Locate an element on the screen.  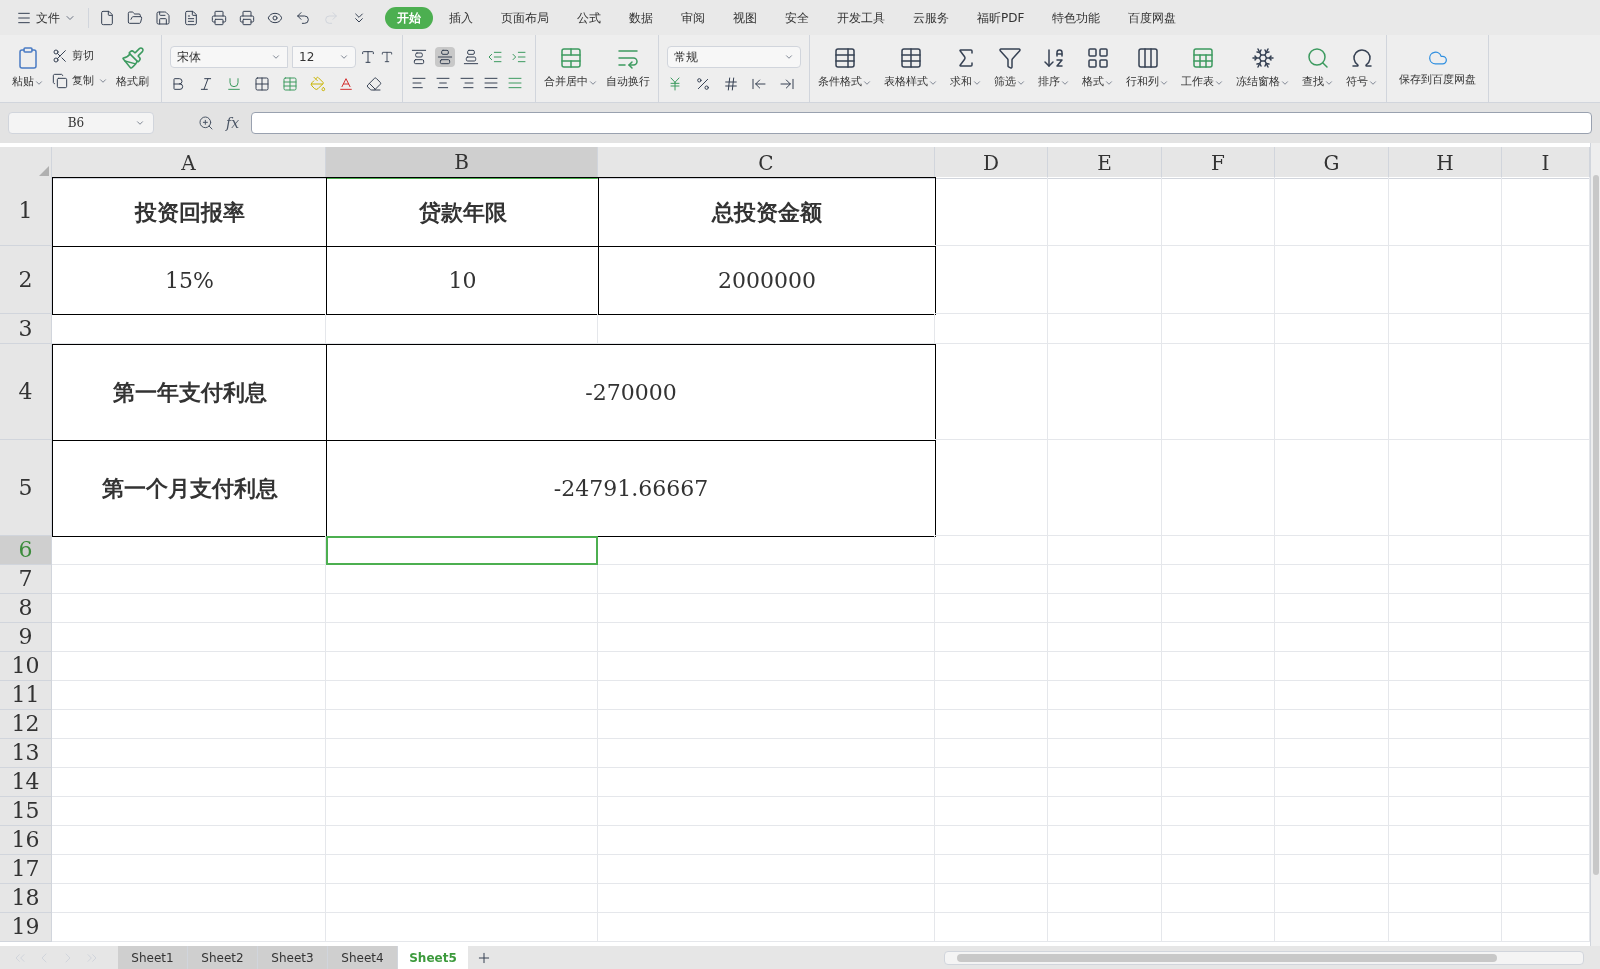
ribbon-tab: 数据 is located at coordinates (641, 17).